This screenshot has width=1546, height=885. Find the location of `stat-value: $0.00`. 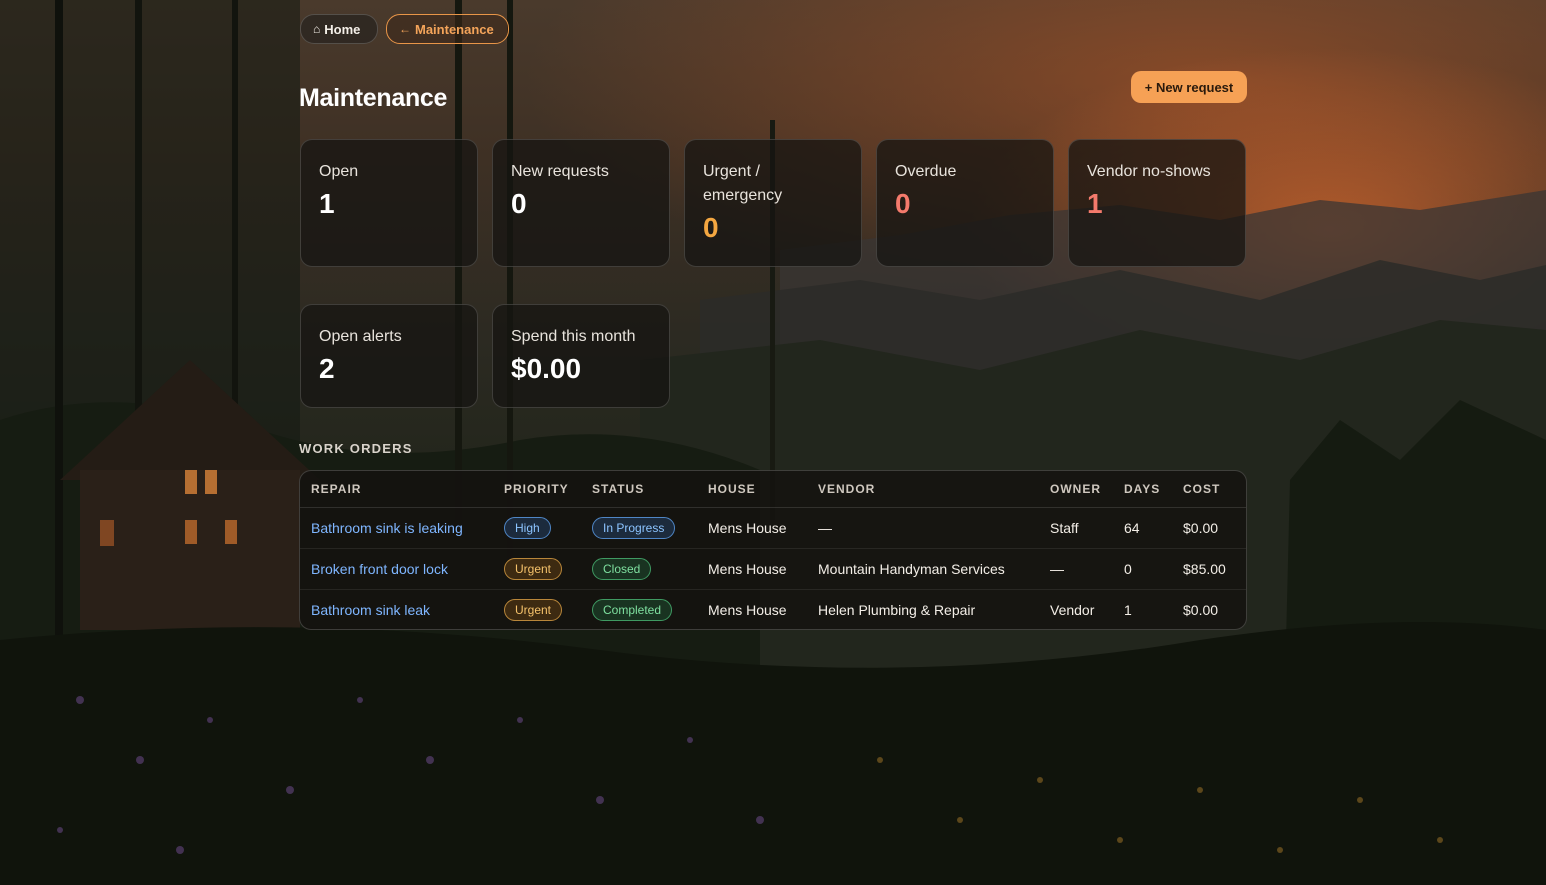

stat-value: $0.00 is located at coordinates (546, 368).